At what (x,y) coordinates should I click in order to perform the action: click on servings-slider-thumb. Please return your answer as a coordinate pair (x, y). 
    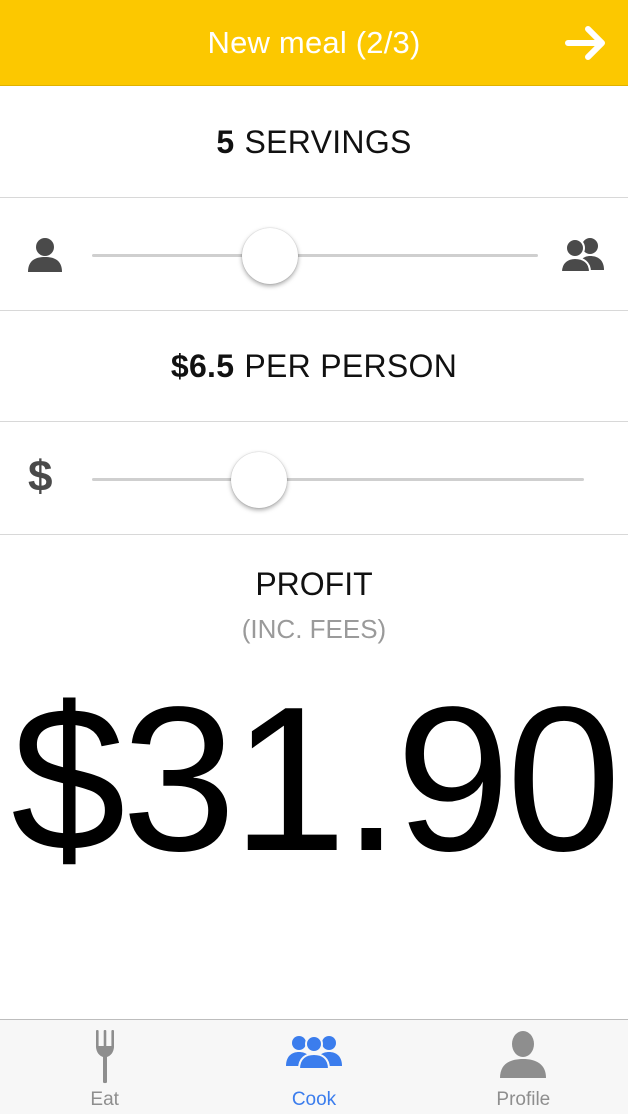
    Looking at the image, I should click on (270, 256).